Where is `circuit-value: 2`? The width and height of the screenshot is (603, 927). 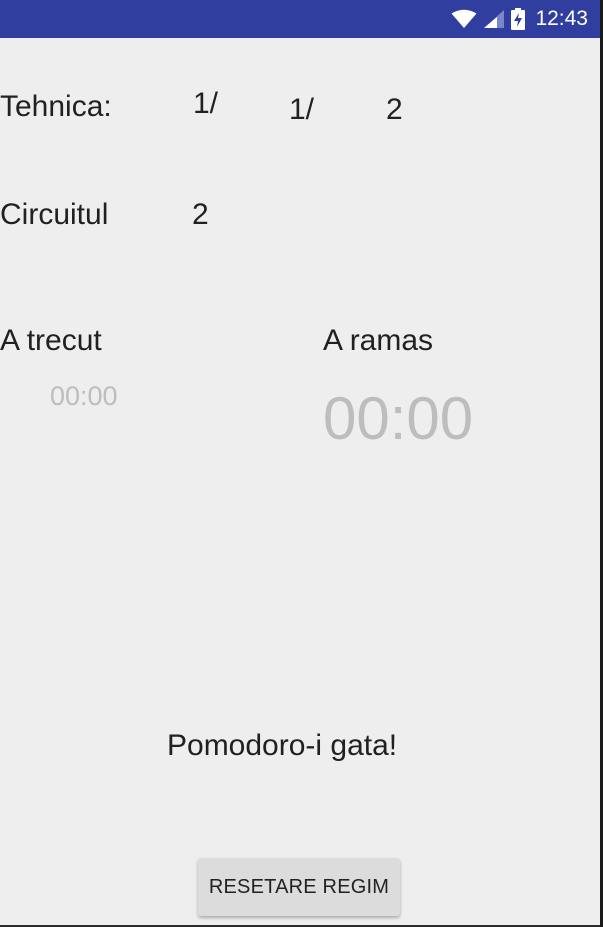
circuit-value: 2 is located at coordinates (200, 214).